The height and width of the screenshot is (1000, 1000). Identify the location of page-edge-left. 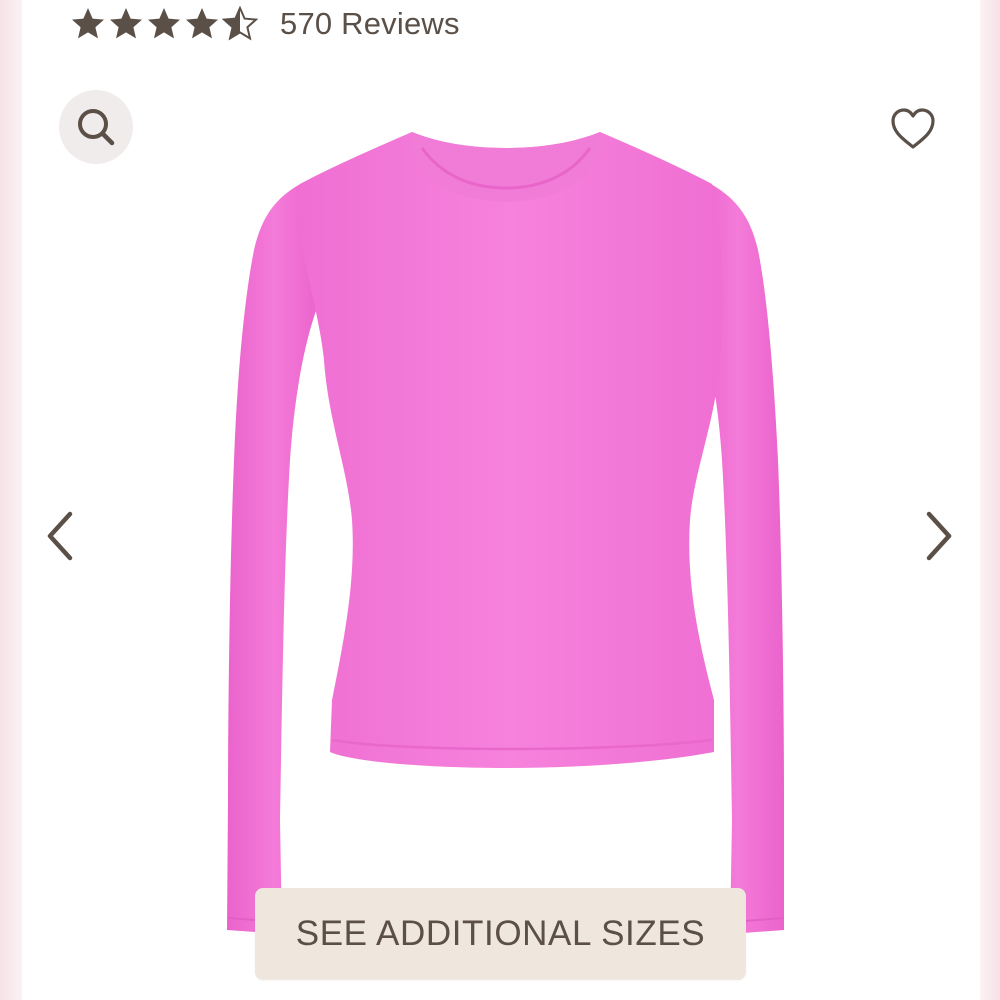
(11, 500).